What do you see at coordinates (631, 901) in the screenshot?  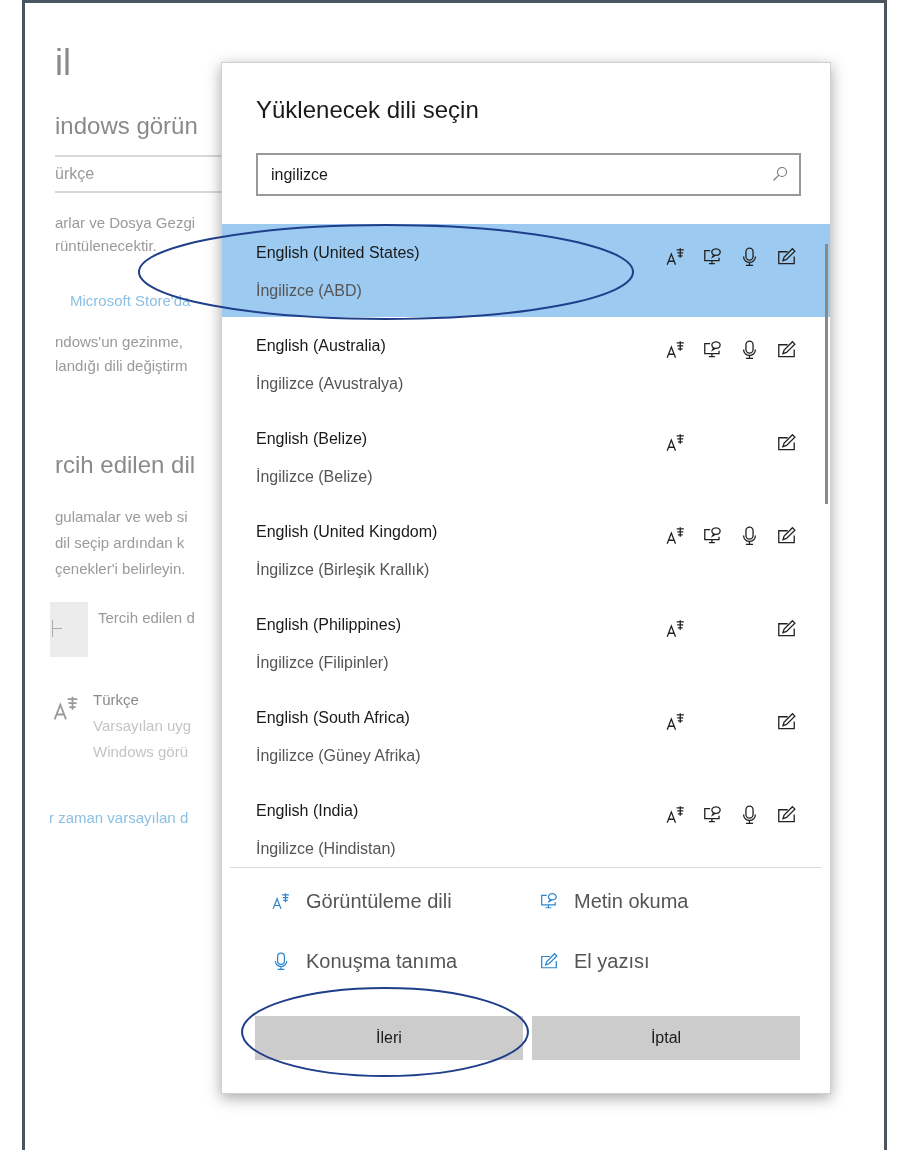 I see `legend-label: Metin okuma` at bounding box center [631, 901].